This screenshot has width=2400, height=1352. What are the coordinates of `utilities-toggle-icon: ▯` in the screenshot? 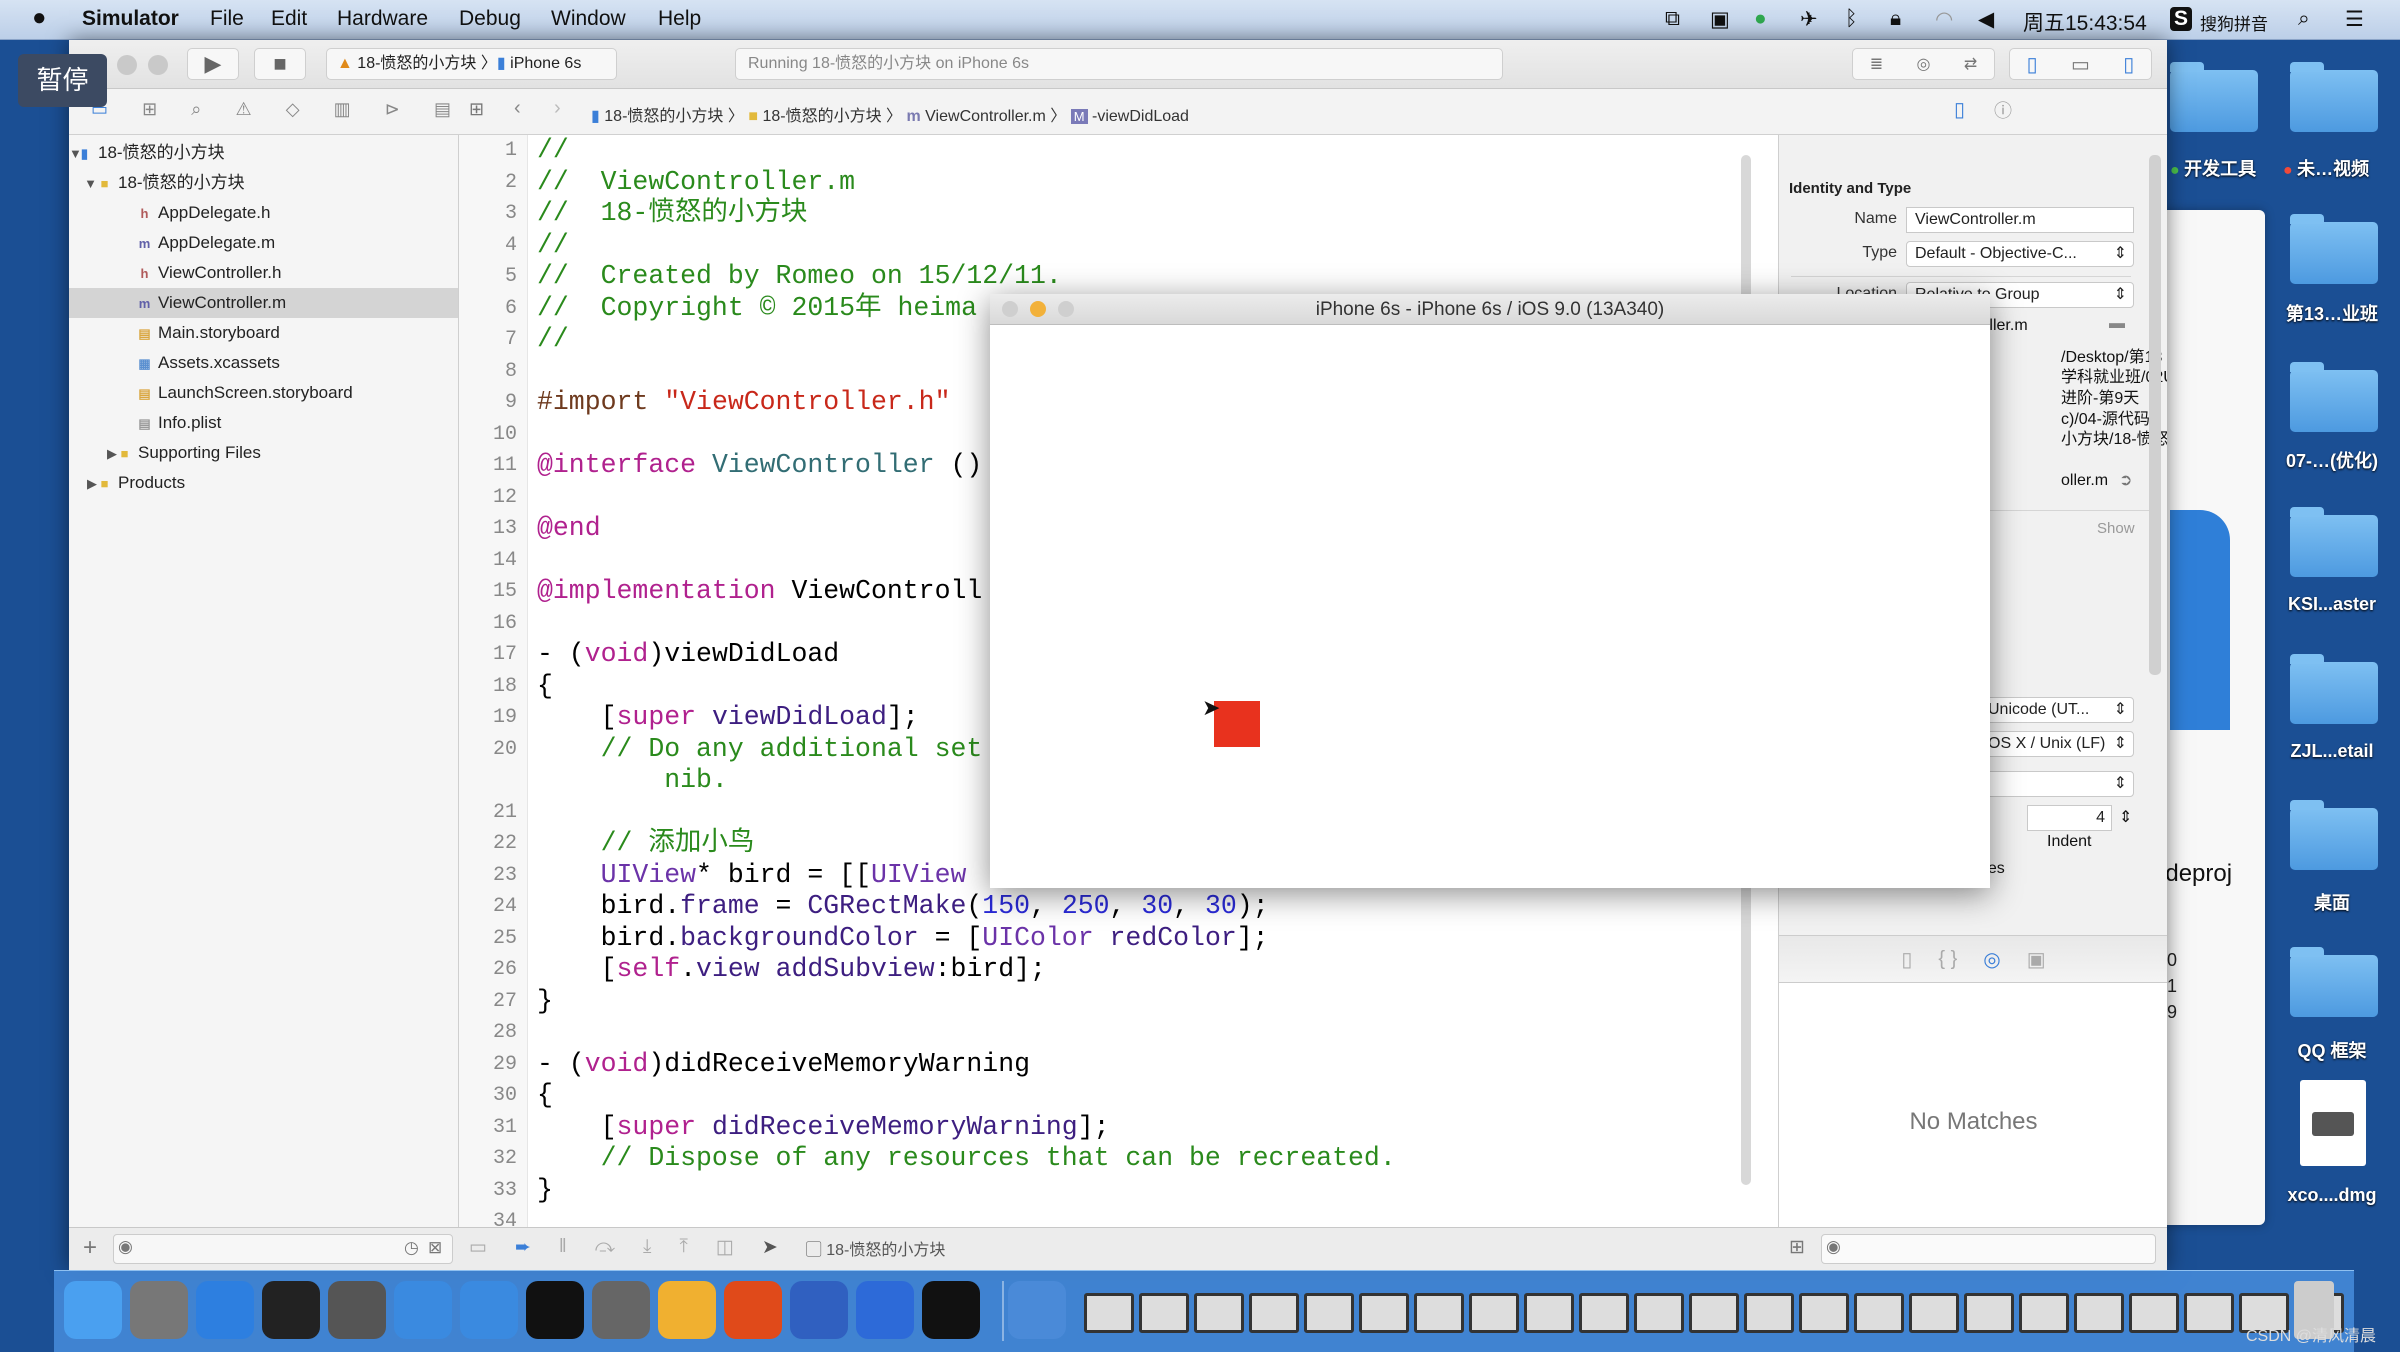 It's located at (2128, 64).